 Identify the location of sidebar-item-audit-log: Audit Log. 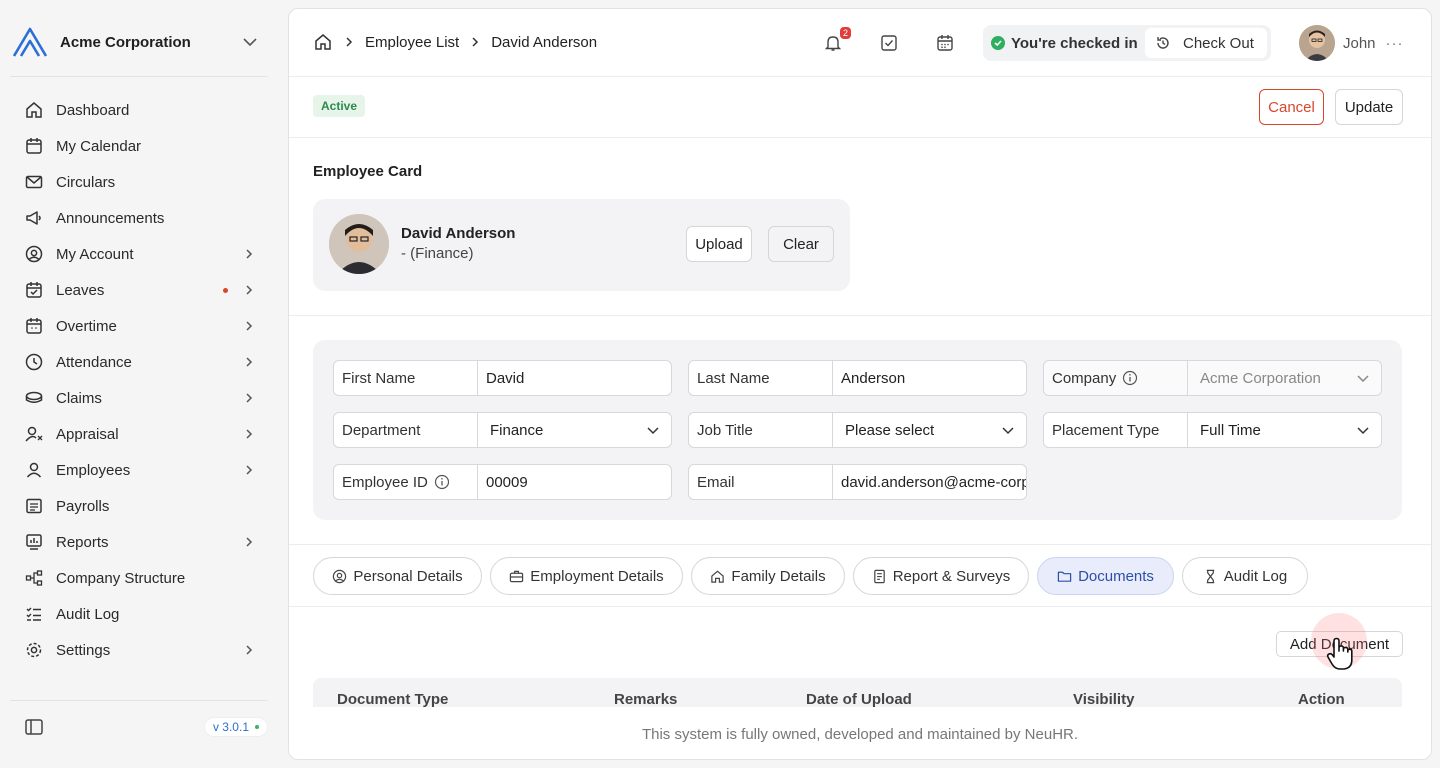
(141, 614).